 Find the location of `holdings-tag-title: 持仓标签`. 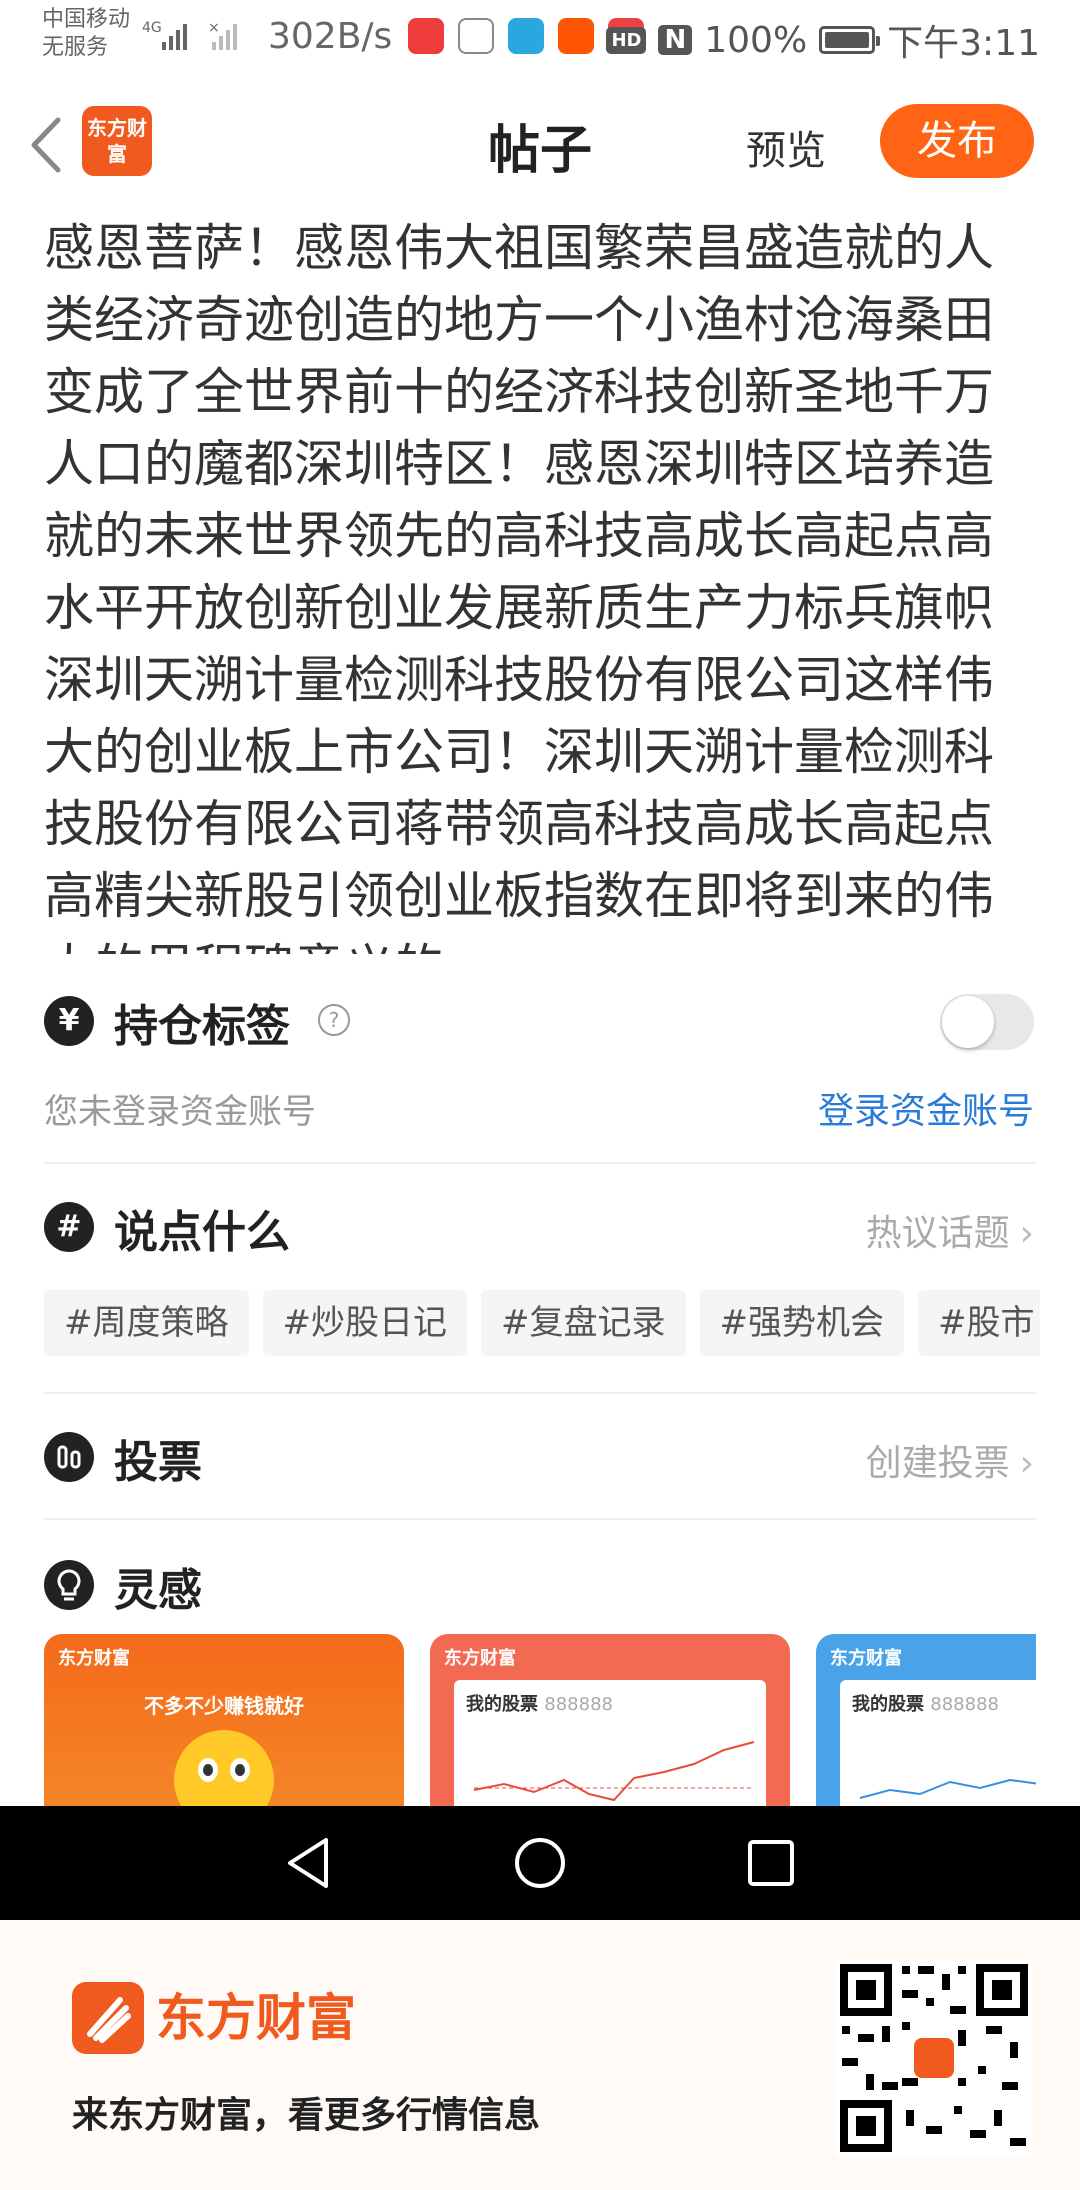

holdings-tag-title: 持仓标签 is located at coordinates (202, 1026).